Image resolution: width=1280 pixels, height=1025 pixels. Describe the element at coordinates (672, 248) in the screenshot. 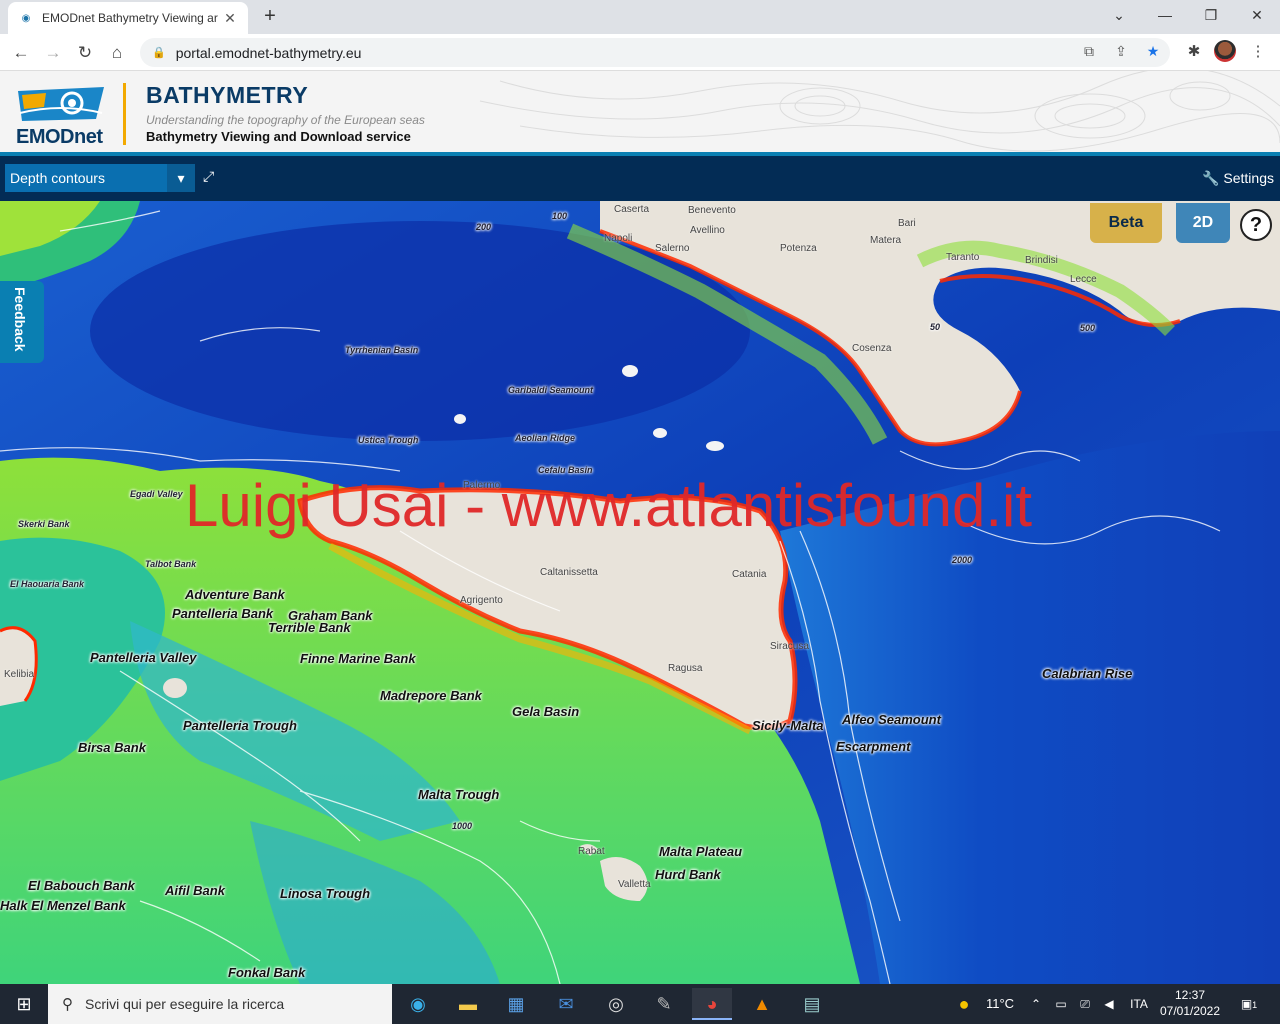

I see `city-label: Salerno` at that location.